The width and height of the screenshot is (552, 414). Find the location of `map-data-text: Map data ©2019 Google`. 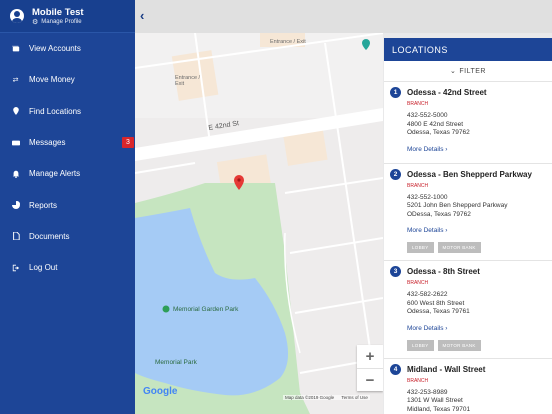

map-data-text: Map data ©2019 Google is located at coordinates (310, 397).